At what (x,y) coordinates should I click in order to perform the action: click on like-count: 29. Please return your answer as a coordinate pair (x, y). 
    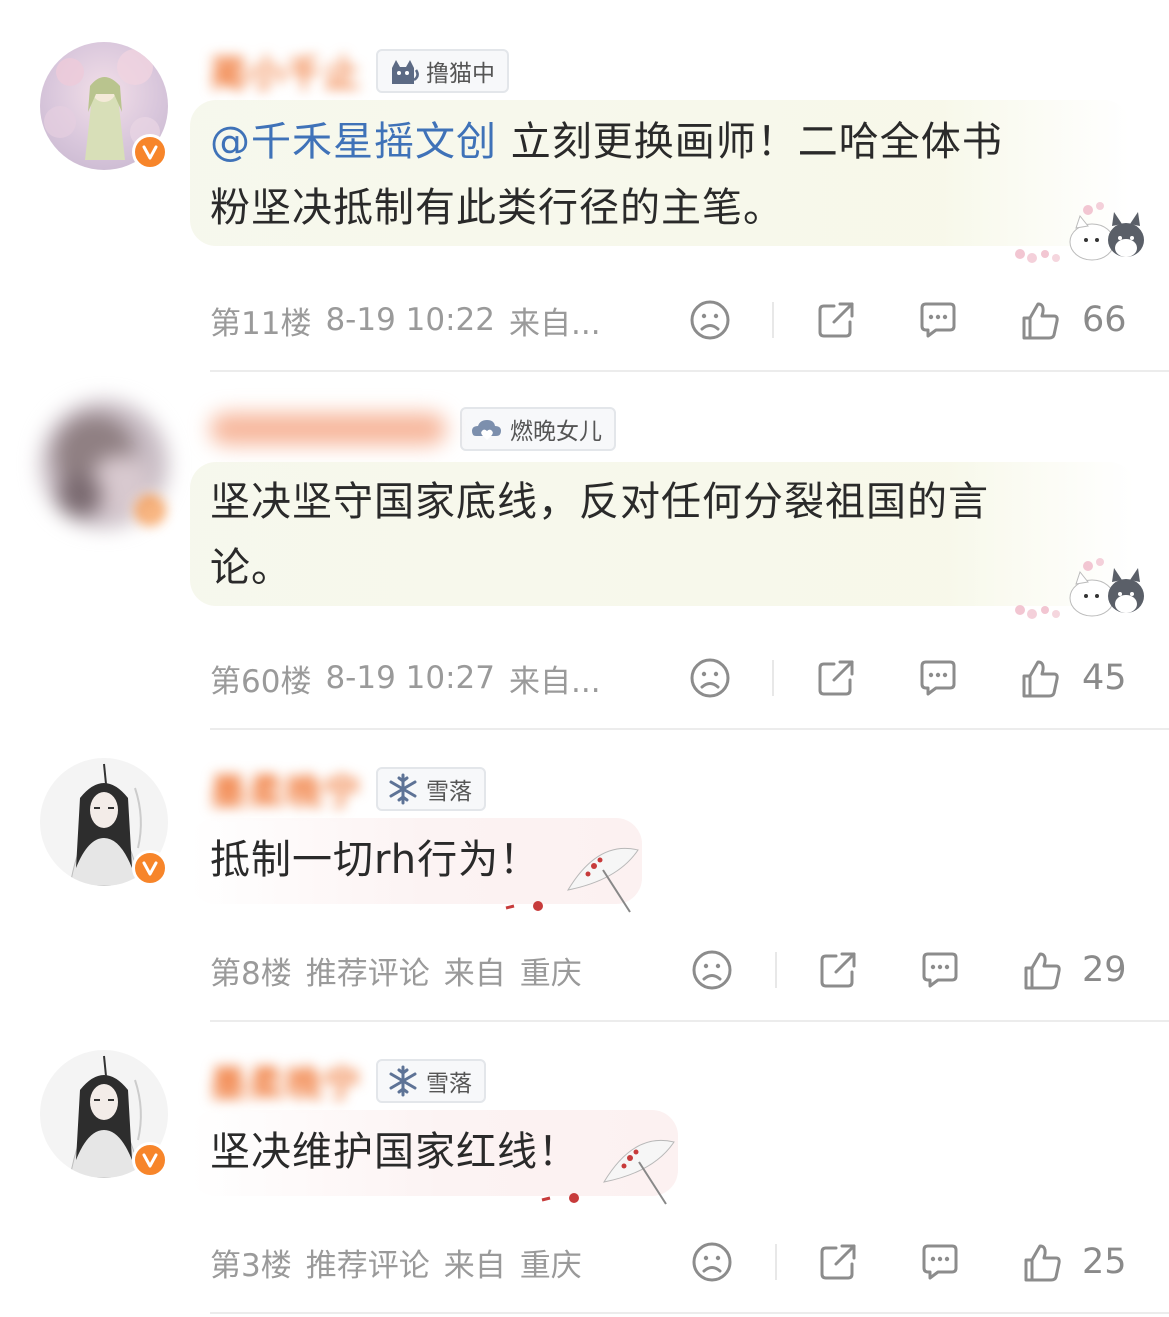
    Looking at the image, I should click on (1104, 970).